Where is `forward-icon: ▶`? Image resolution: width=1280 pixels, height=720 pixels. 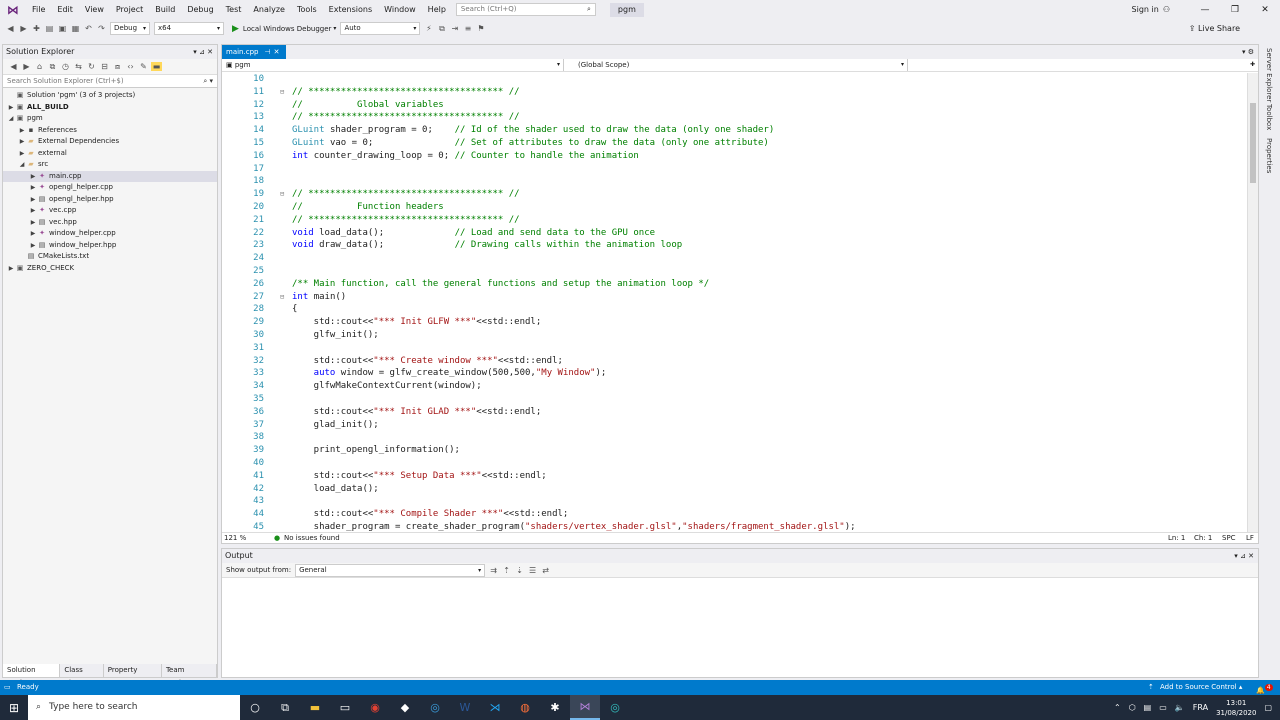
forward-icon: ▶ is located at coordinates (23, 28).